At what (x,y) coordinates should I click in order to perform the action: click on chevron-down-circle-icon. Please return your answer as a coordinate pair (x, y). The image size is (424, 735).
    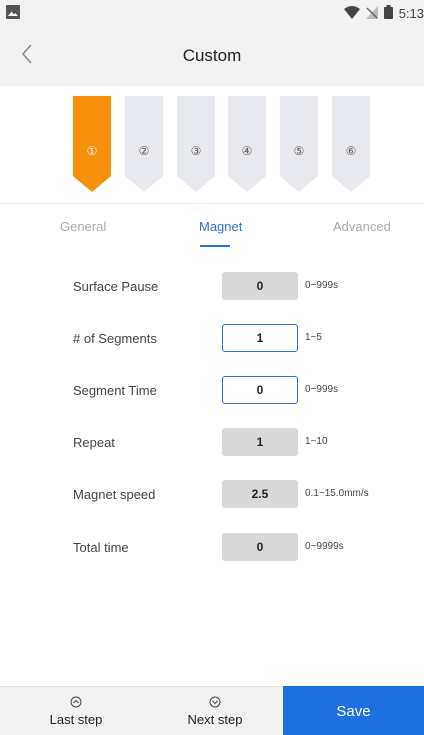
    Looking at the image, I should click on (215, 704).